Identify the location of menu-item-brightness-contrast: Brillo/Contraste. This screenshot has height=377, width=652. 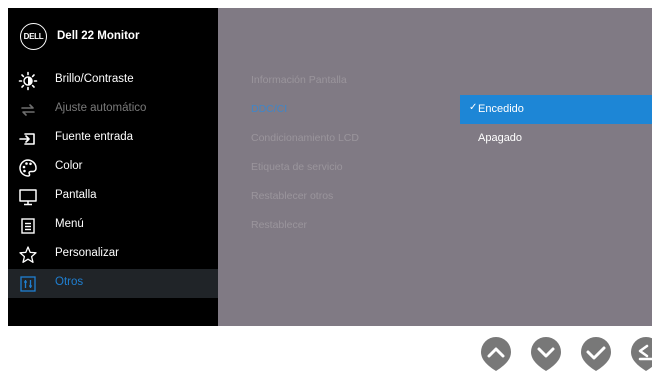
(113, 80).